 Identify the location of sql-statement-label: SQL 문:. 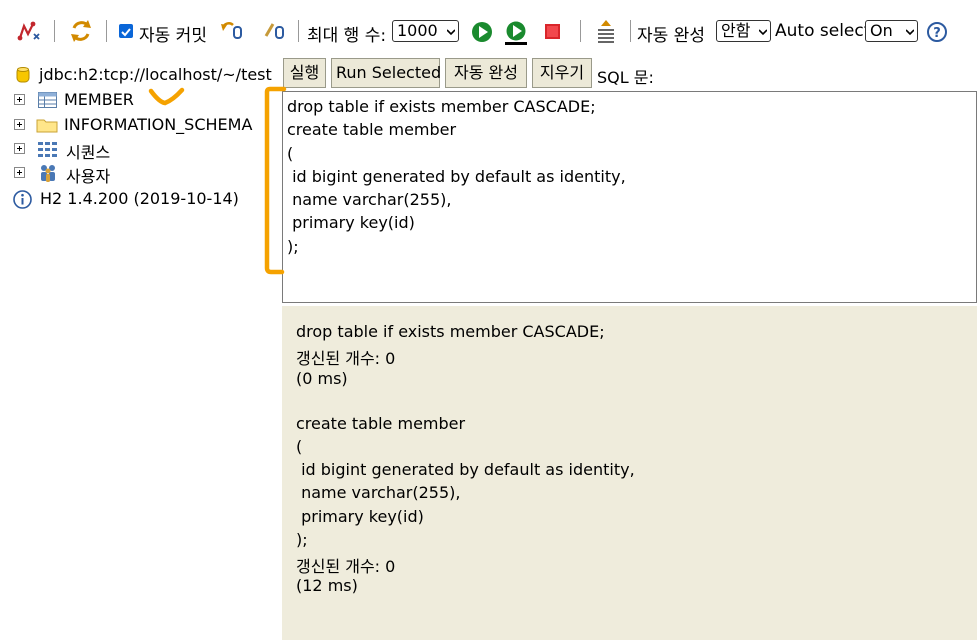
(625, 77).